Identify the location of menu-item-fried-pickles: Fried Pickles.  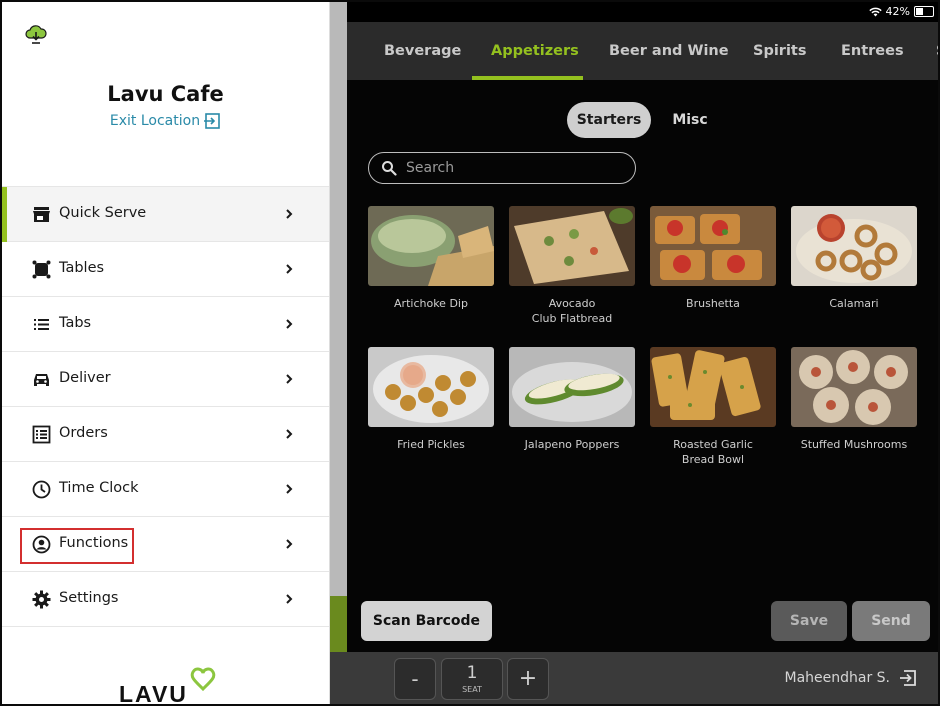
(431, 399).